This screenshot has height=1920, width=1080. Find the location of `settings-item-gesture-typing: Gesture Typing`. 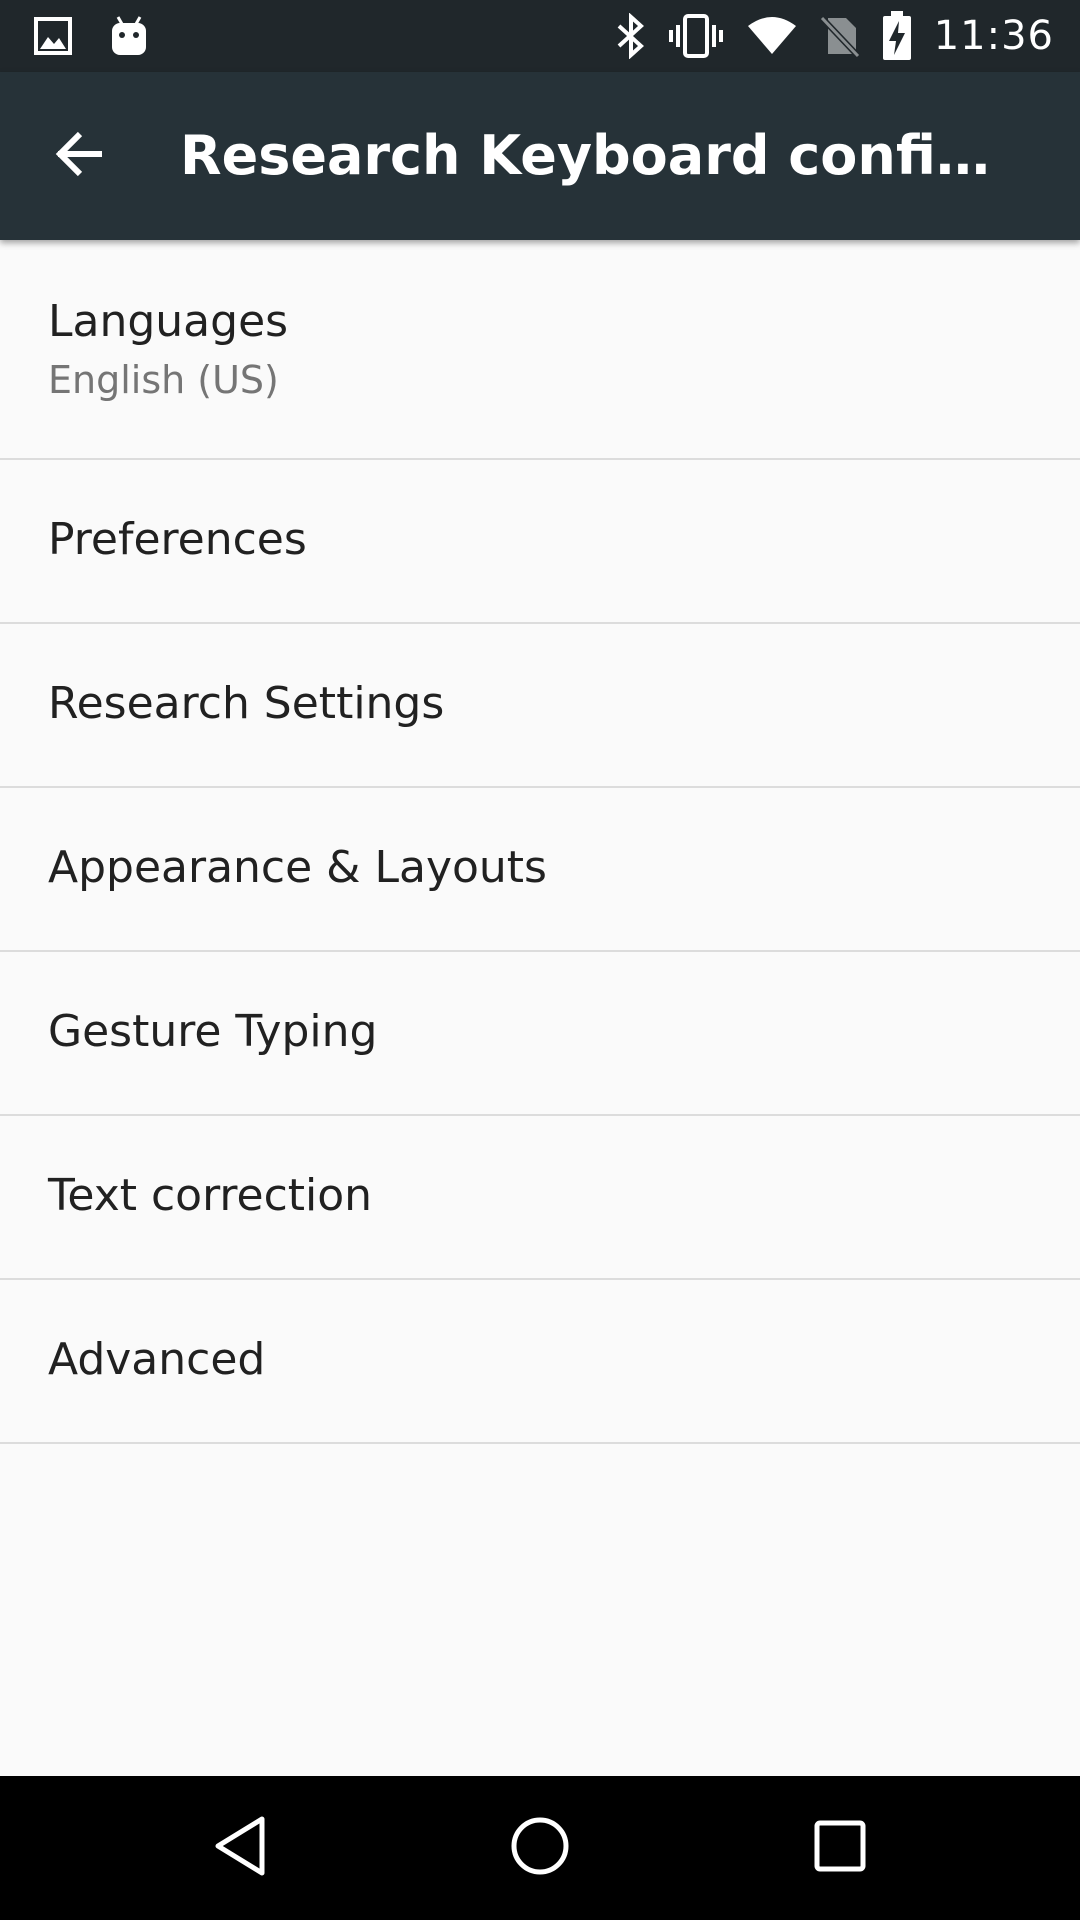

settings-item-gesture-typing: Gesture Typing is located at coordinates (540, 1034).